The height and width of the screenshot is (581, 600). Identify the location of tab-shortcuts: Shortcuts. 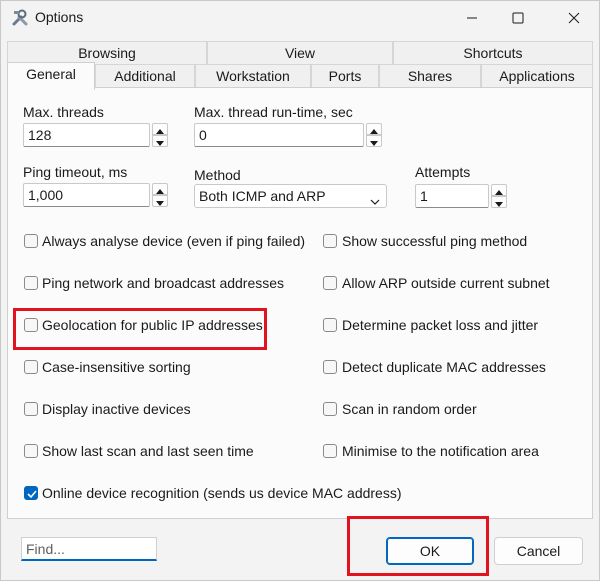
(493, 52).